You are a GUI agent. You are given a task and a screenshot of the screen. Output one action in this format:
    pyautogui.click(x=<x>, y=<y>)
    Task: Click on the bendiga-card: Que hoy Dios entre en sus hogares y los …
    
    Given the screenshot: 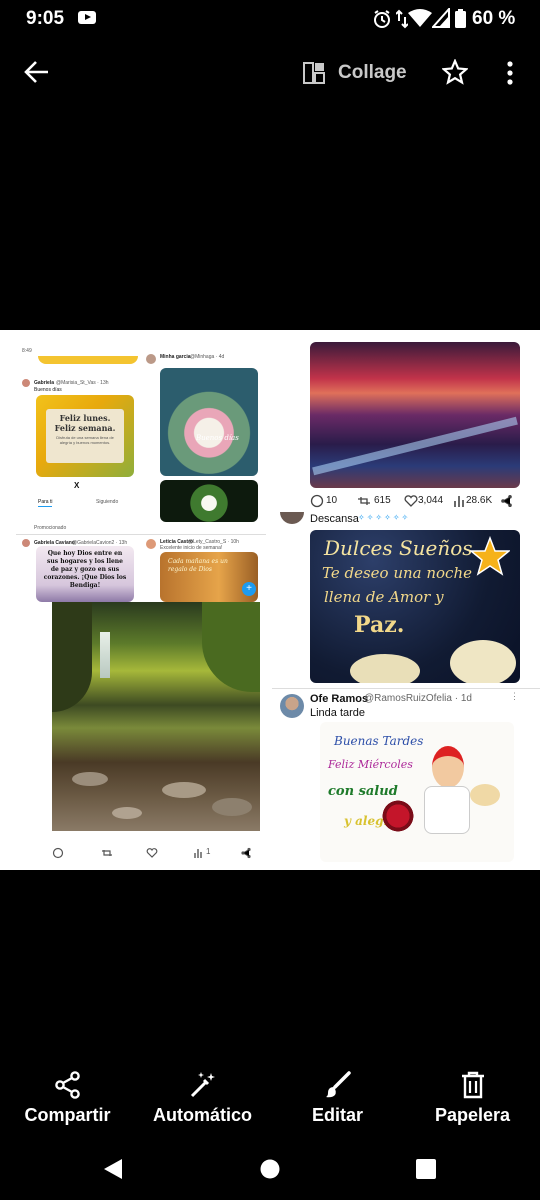 What is the action you would take?
    pyautogui.click(x=85, y=574)
    